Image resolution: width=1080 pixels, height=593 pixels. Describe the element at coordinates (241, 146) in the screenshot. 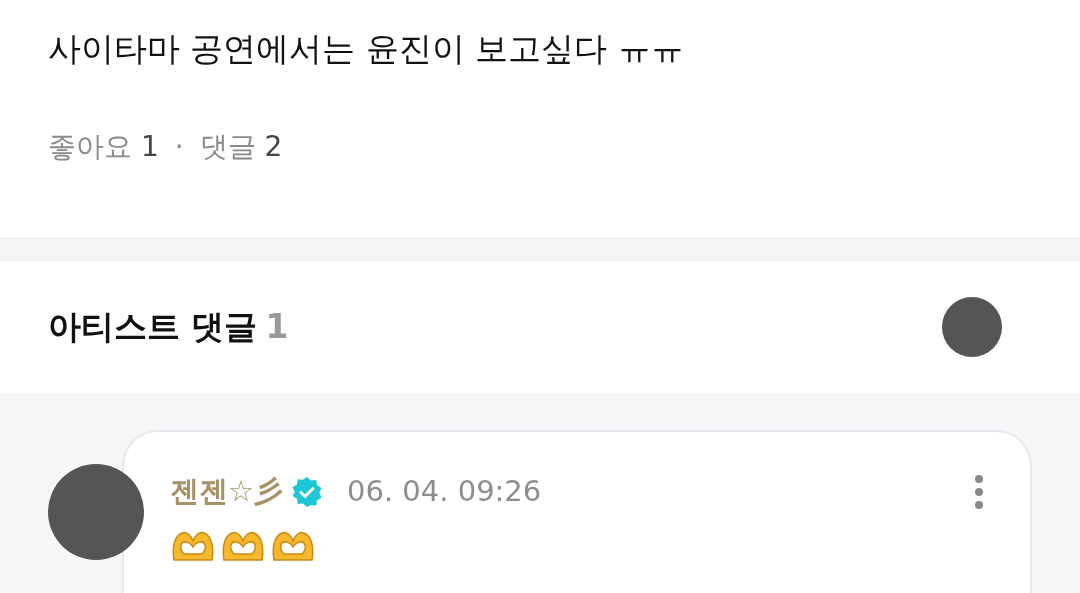

I see `comments-count: 댓글 2` at that location.